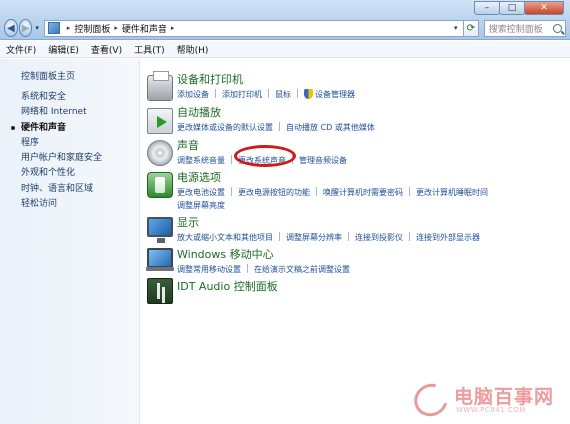  I want to click on link-connect-external-display: 连接到外部显示器, so click(448, 237).